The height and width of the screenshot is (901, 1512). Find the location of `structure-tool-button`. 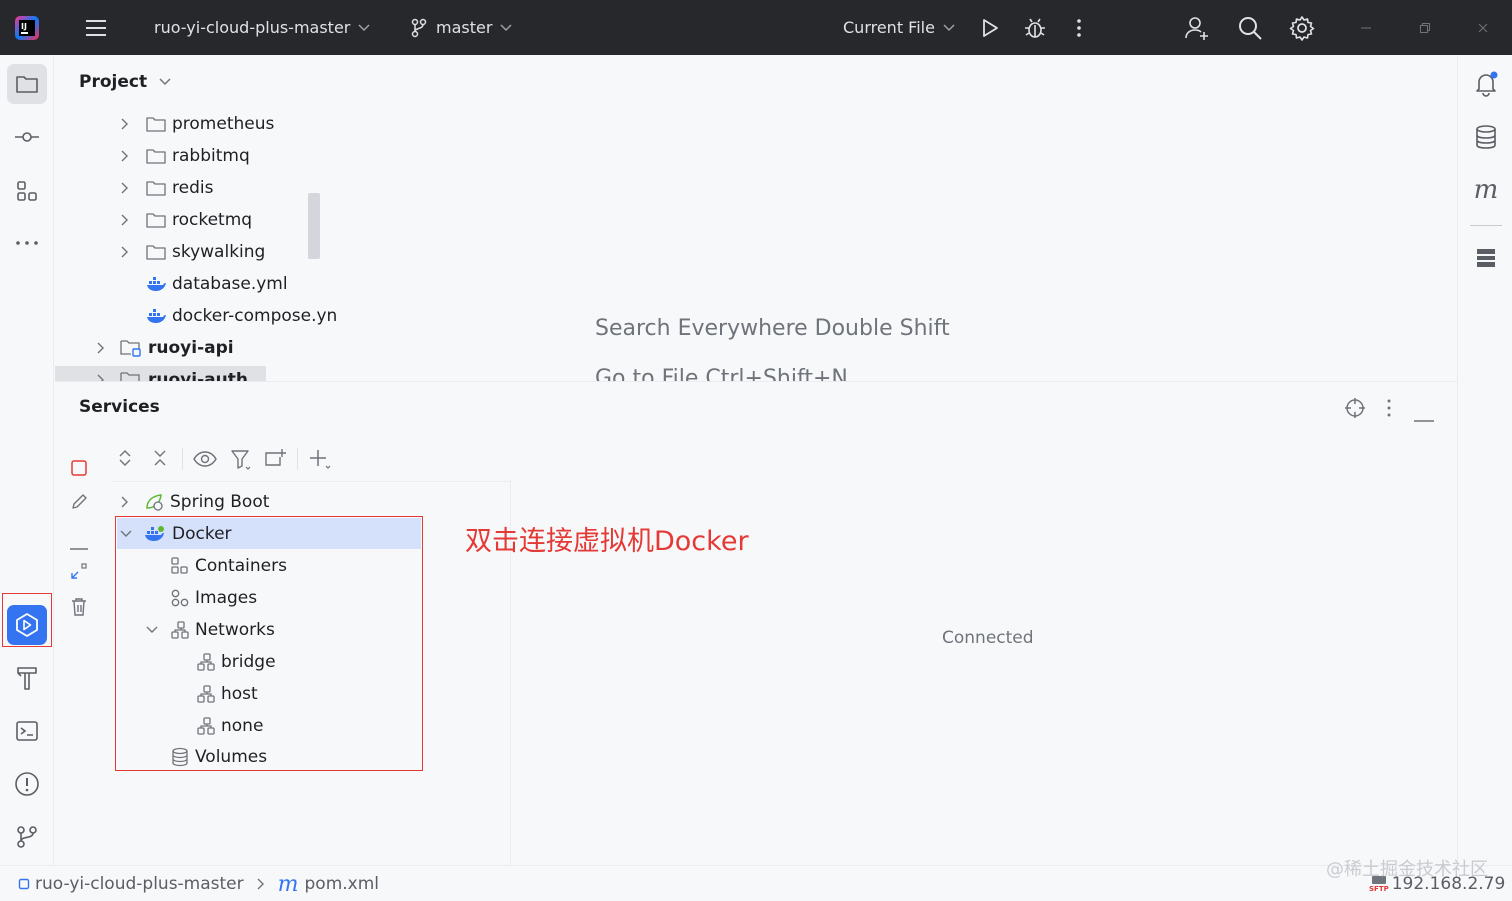

structure-tool-button is located at coordinates (27, 191).